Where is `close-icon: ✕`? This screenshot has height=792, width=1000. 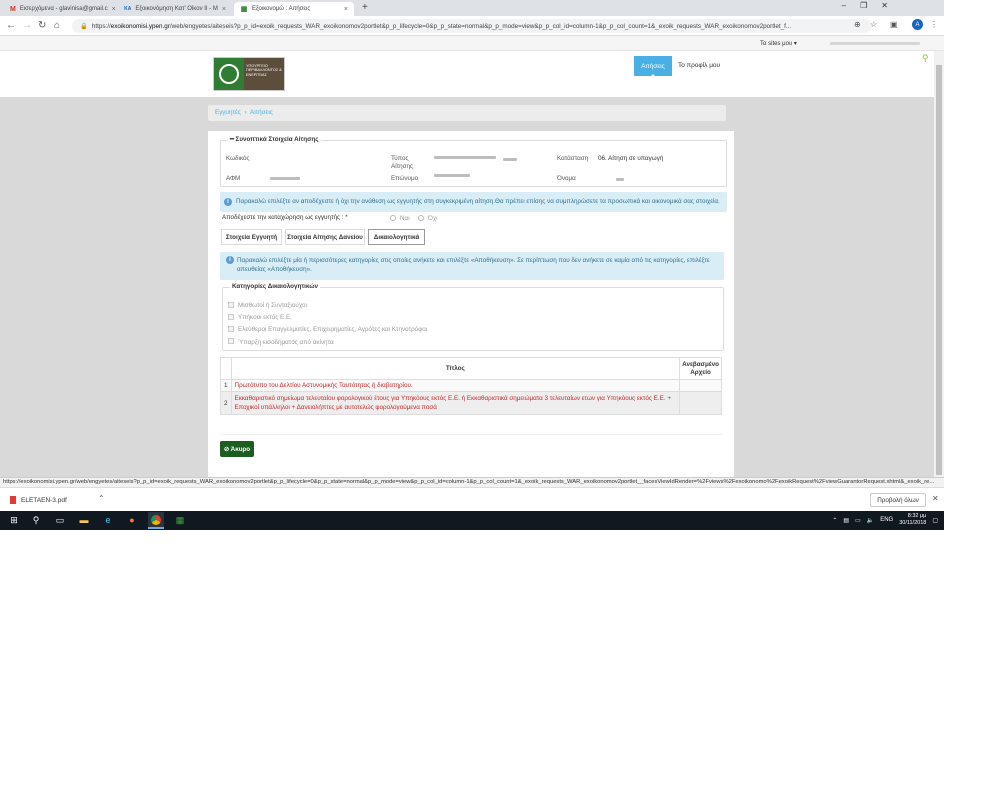
close-icon: ✕ is located at coordinates (935, 498).